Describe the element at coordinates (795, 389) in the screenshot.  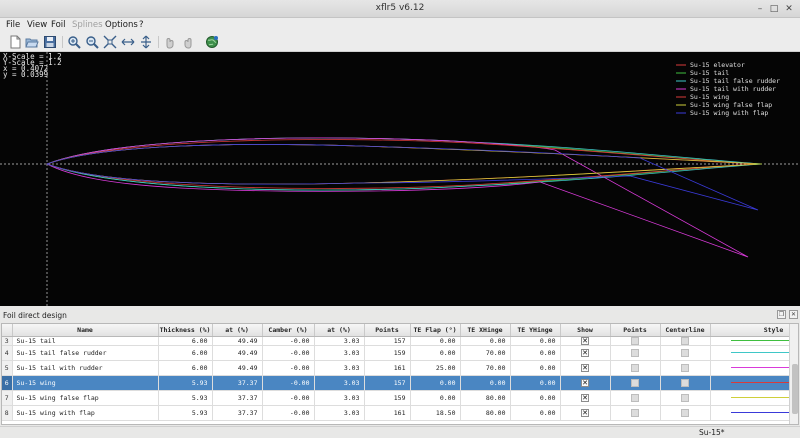
I see `scrollbar-thumb` at that location.